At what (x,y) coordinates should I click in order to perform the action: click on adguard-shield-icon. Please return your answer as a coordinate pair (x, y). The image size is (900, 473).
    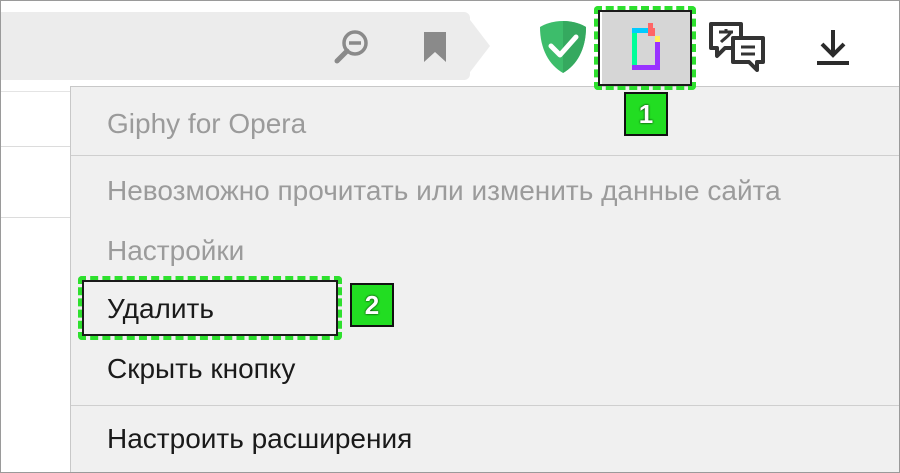
    Looking at the image, I should click on (563, 47).